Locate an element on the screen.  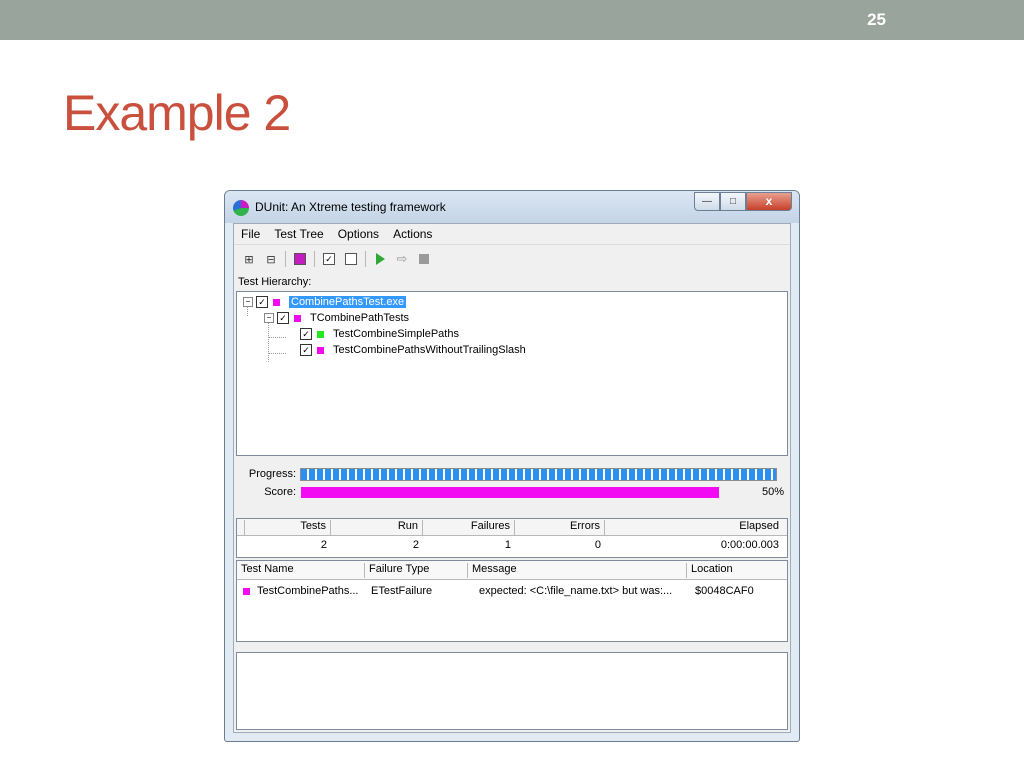
run-selected-icon: ⇨ is located at coordinates (402, 258).